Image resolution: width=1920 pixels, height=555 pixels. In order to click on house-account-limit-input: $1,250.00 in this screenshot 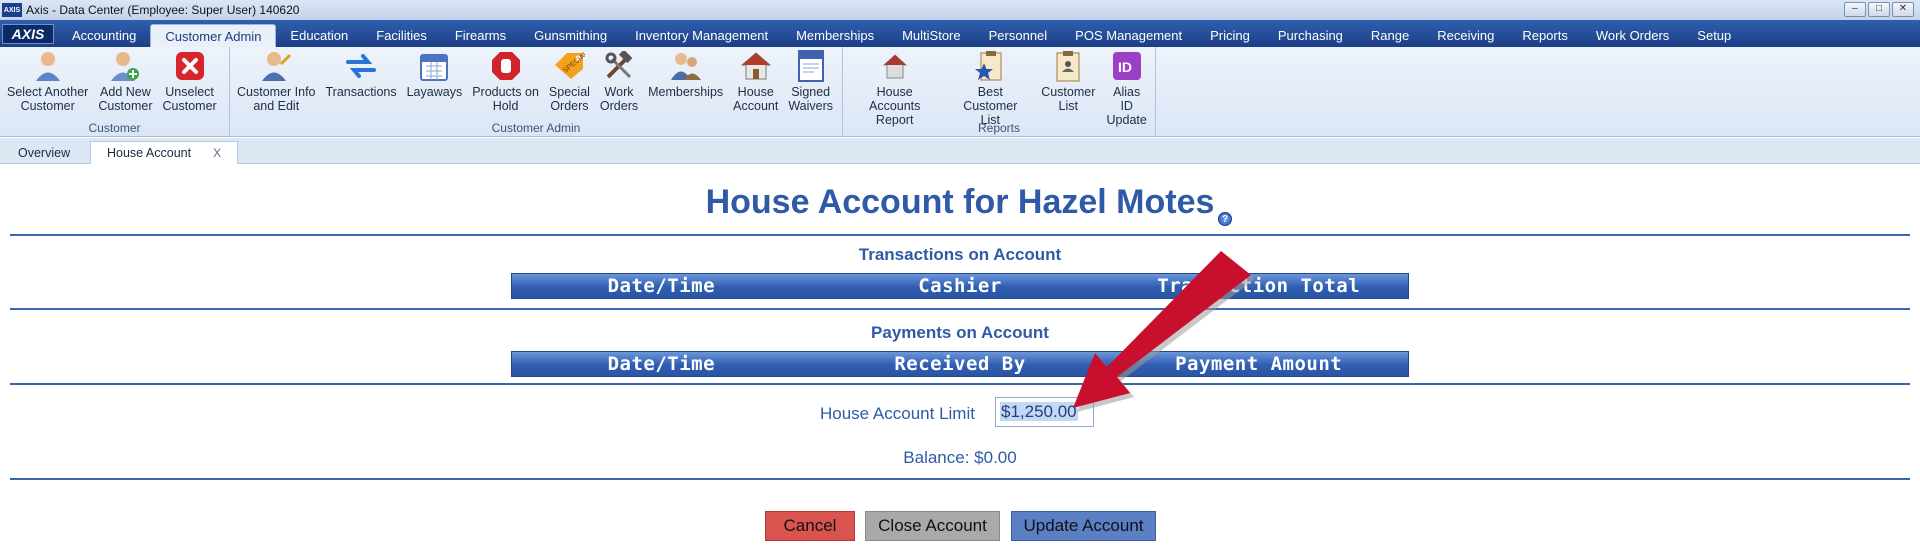, I will do `click(1044, 412)`.